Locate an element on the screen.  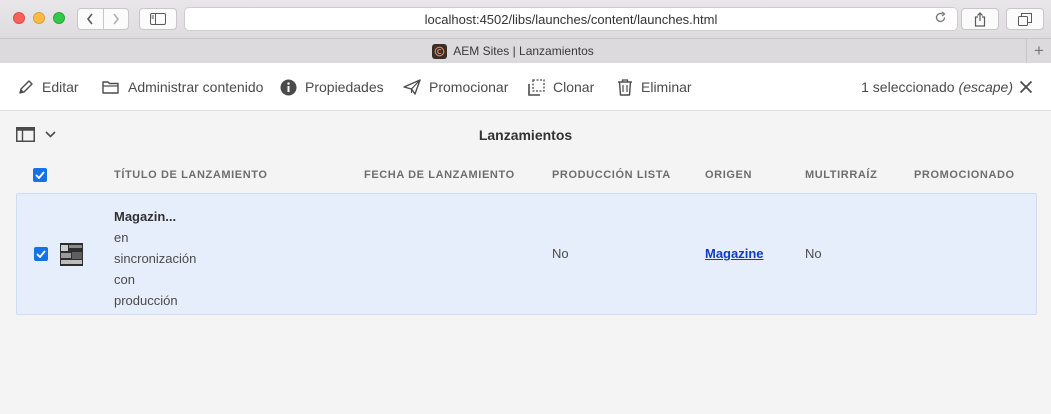
launch-status-line: producción is located at coordinates (146, 300).